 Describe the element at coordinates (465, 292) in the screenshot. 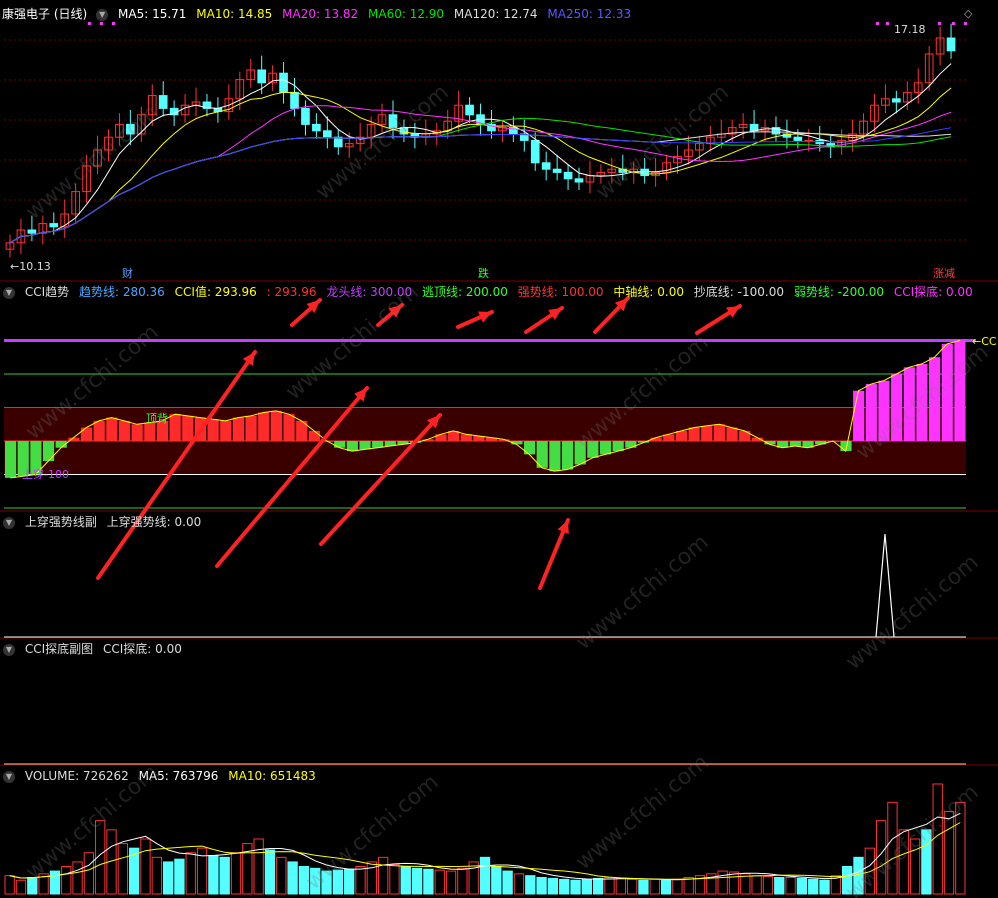

I see `cci-item-5: 逃顶线: 200.00` at that location.